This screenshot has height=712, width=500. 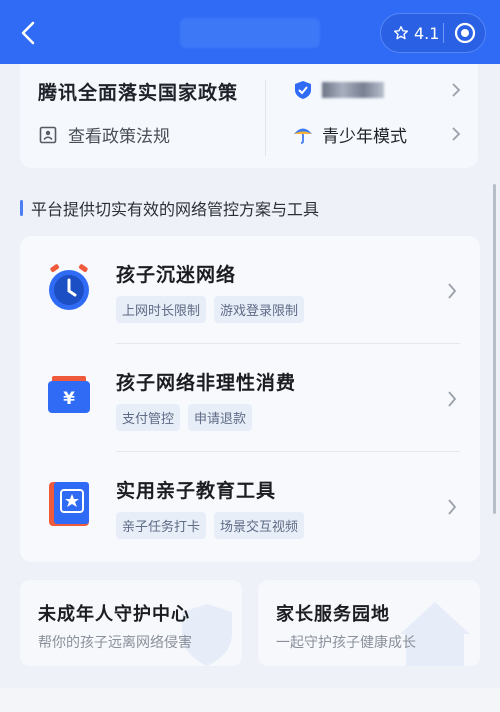 I want to click on top-bar: 4.1, so click(x=250, y=32).